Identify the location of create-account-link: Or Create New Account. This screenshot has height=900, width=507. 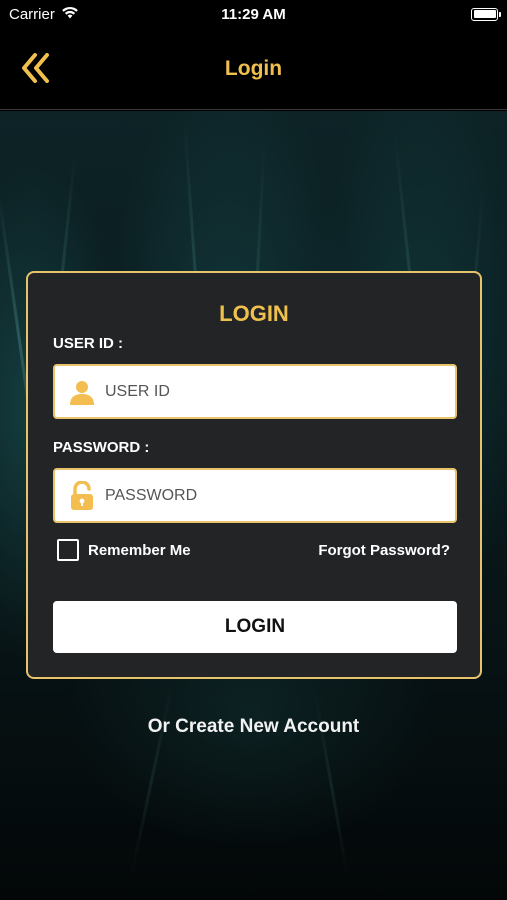
(253, 727).